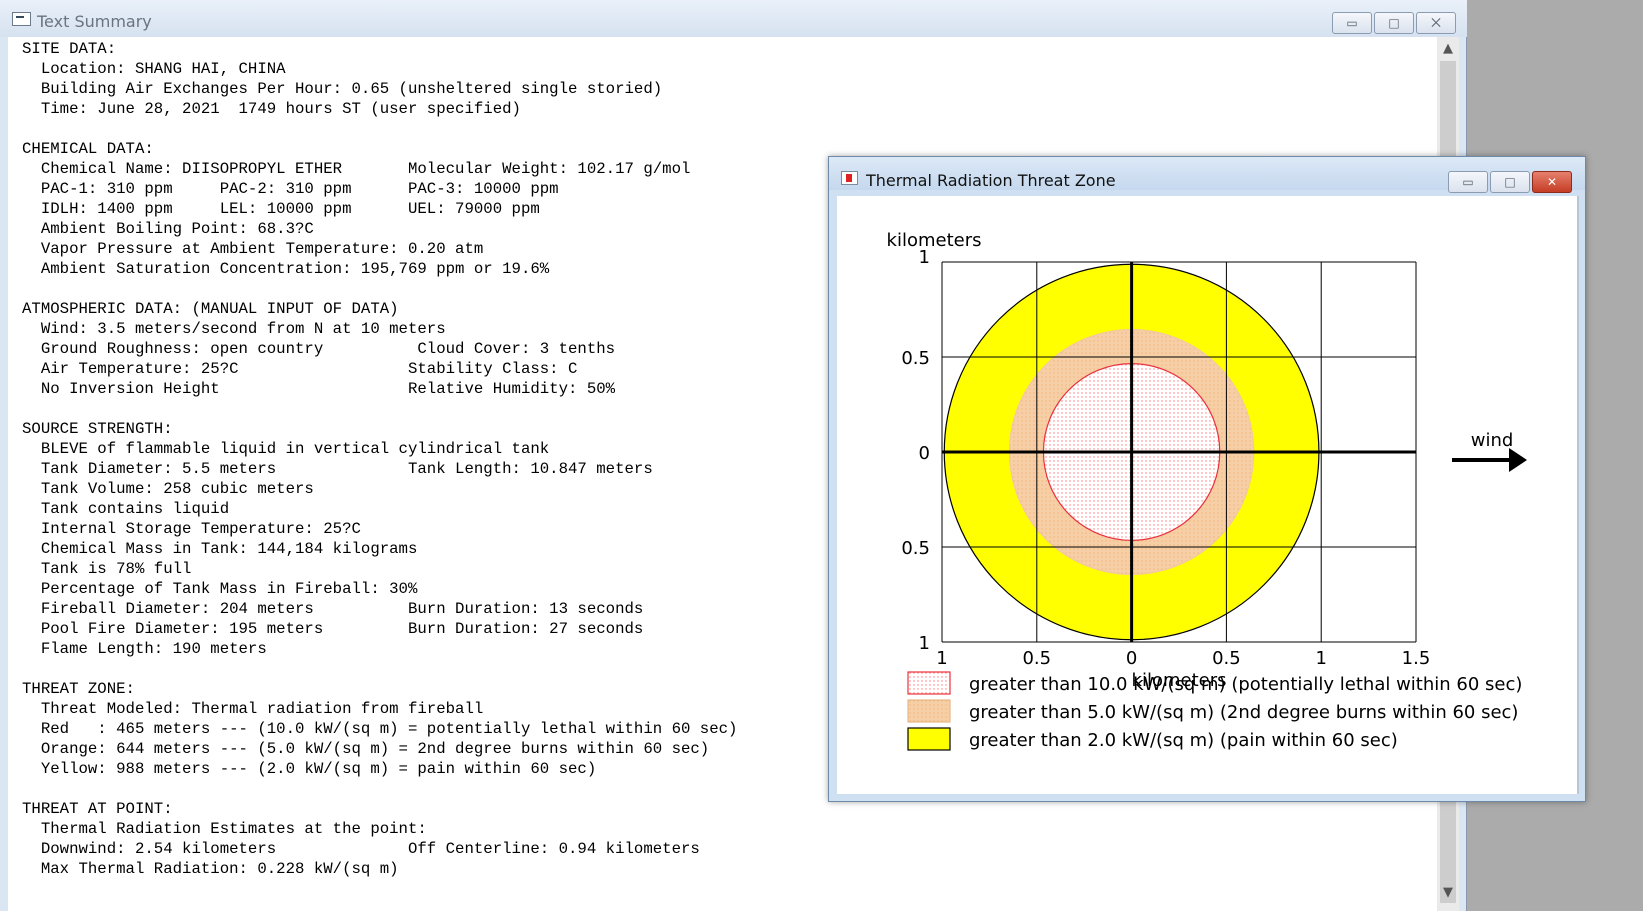 The image size is (1643, 911). Describe the element at coordinates (929, 711) in the screenshot. I see `legend-swatch-orange` at that location.